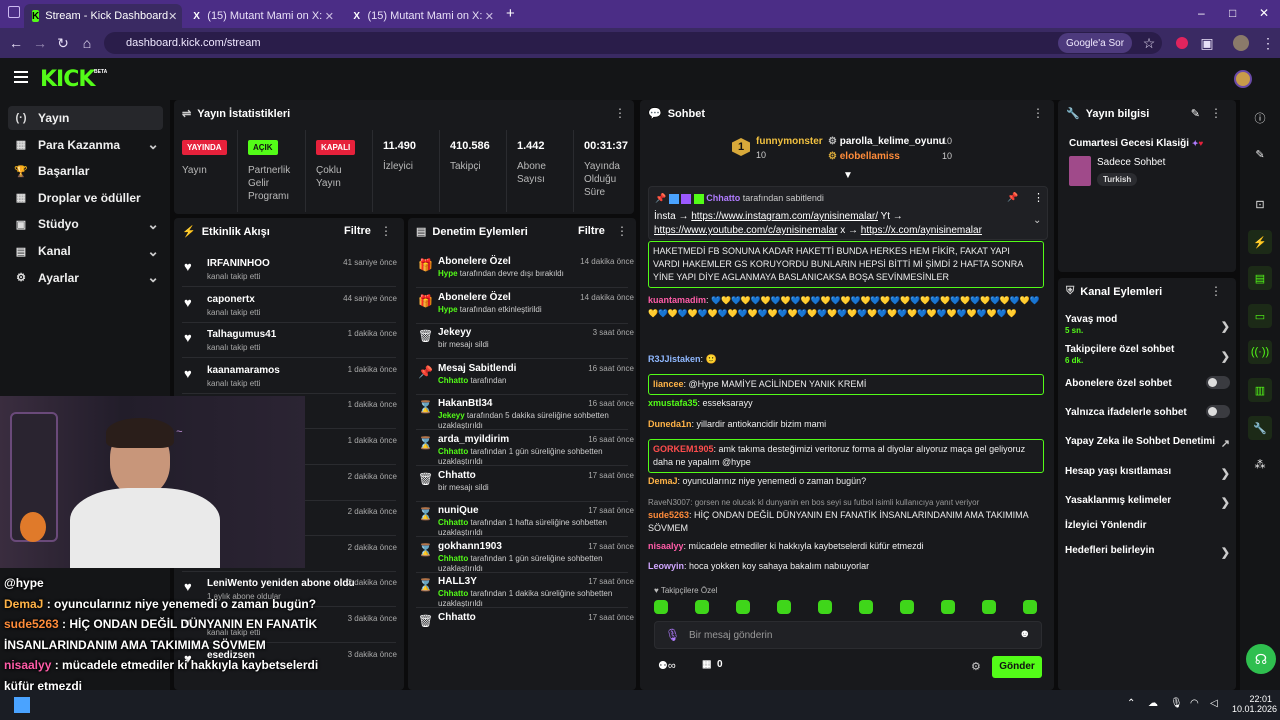 The image size is (1280, 720). Describe the element at coordinates (457, 581) in the screenshot. I see `mod-action-target: HALL3Y` at that location.